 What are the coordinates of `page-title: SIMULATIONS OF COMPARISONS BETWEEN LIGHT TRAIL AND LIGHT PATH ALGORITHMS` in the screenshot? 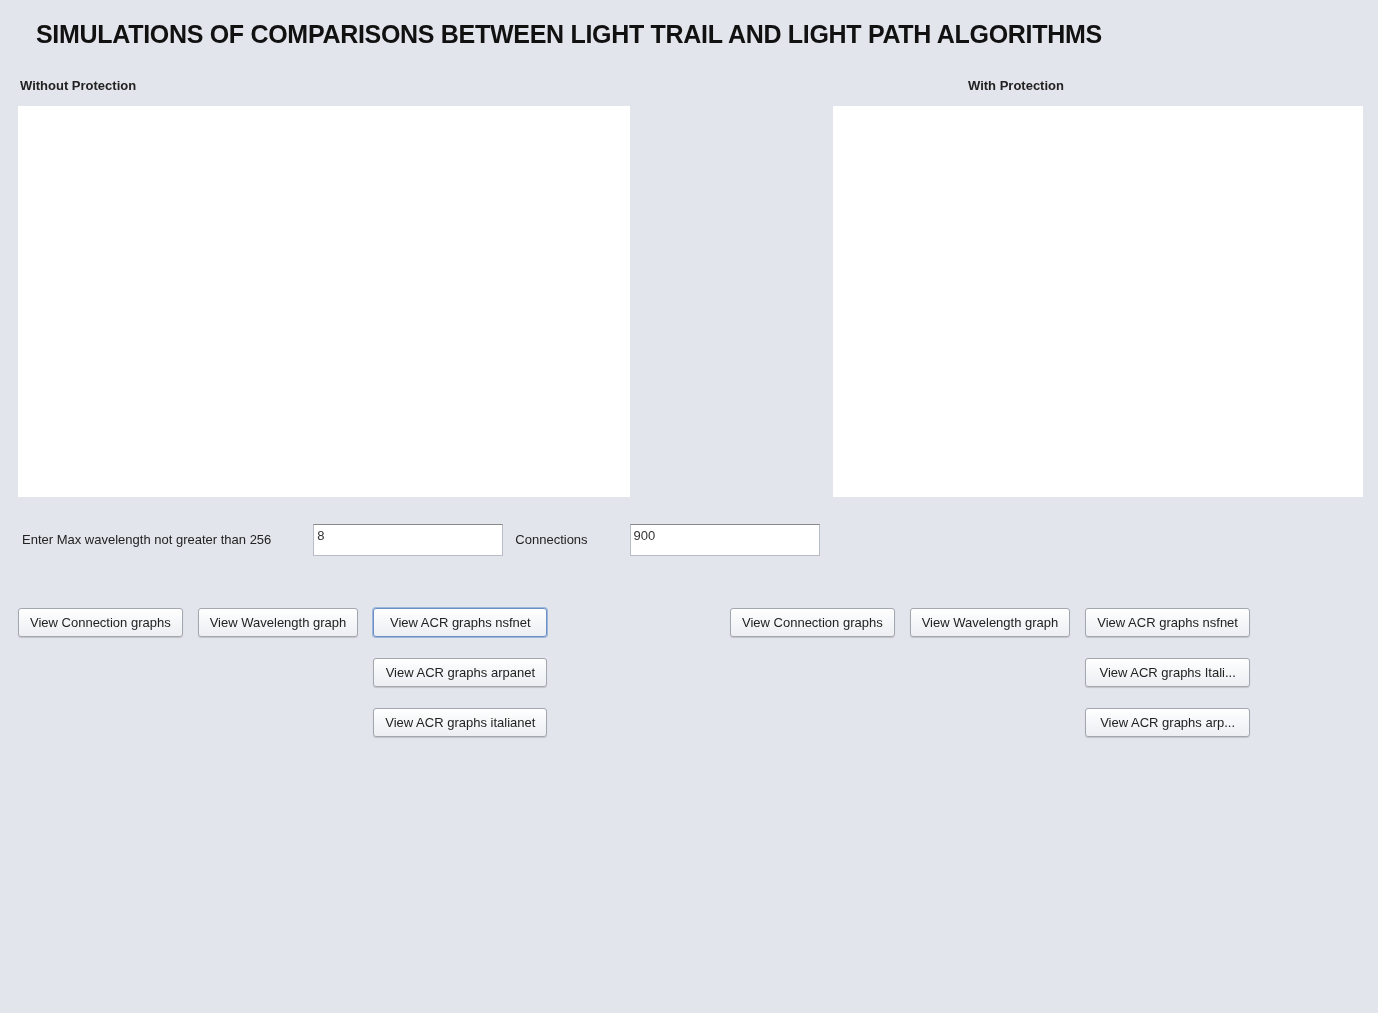 It's located at (569, 34).